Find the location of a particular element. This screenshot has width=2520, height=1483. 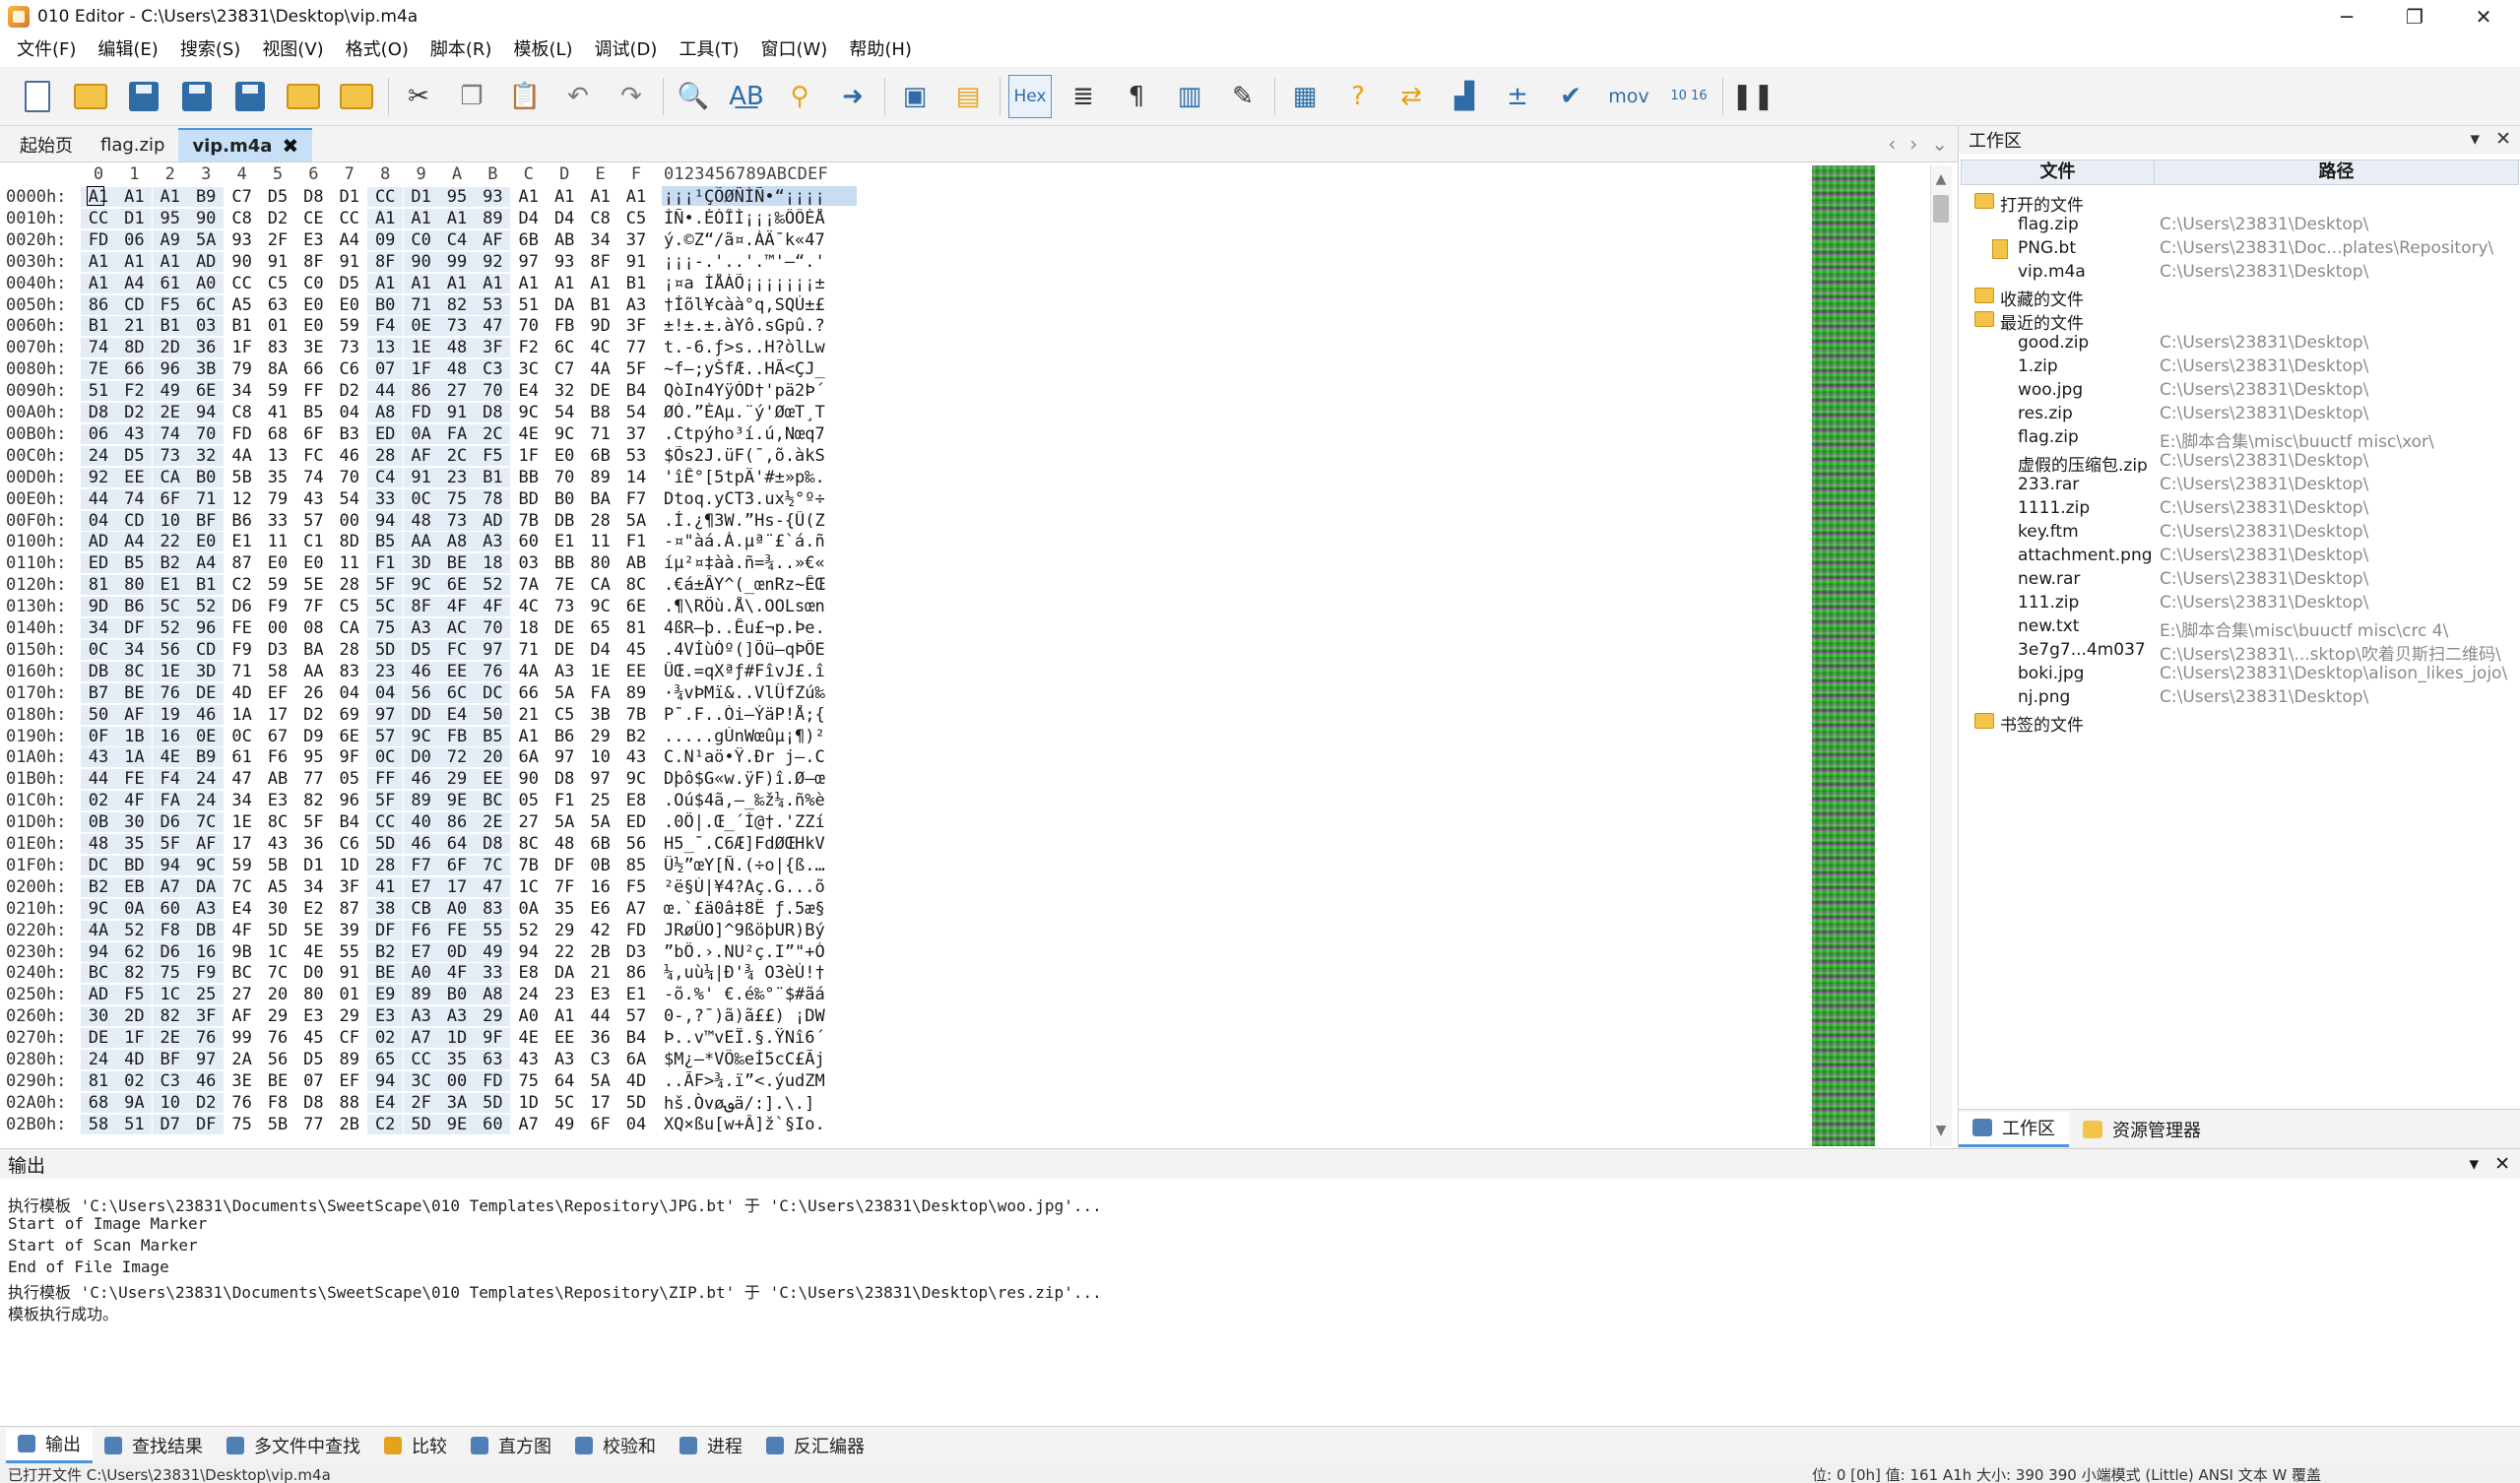

hex-byte: 46 is located at coordinates (206, 715).